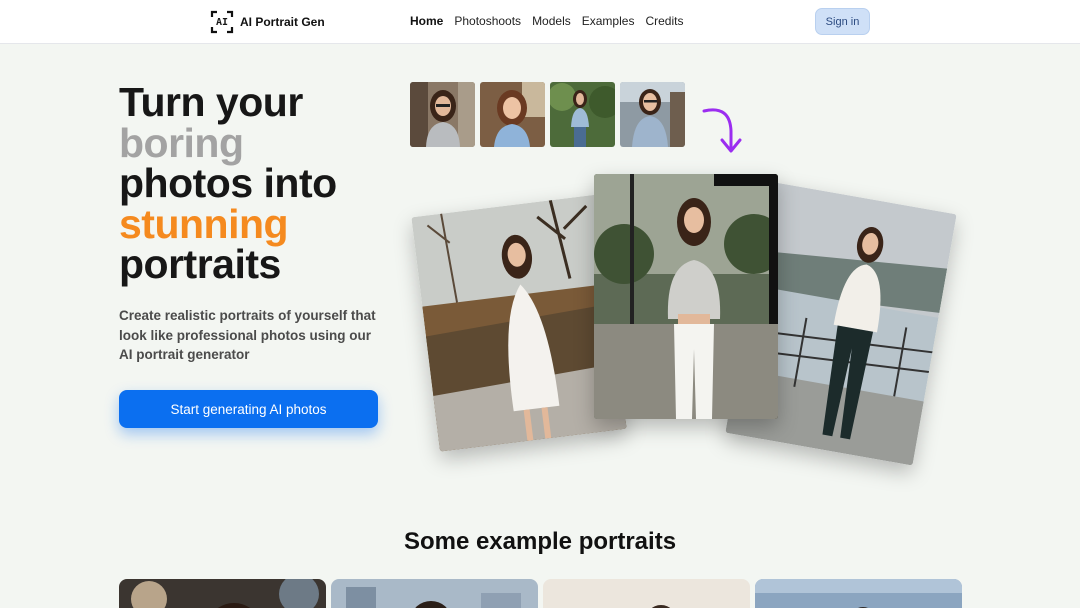 Image resolution: width=1080 pixels, height=608 pixels. Describe the element at coordinates (608, 21) in the screenshot. I see `nav-examples: Examples` at that location.